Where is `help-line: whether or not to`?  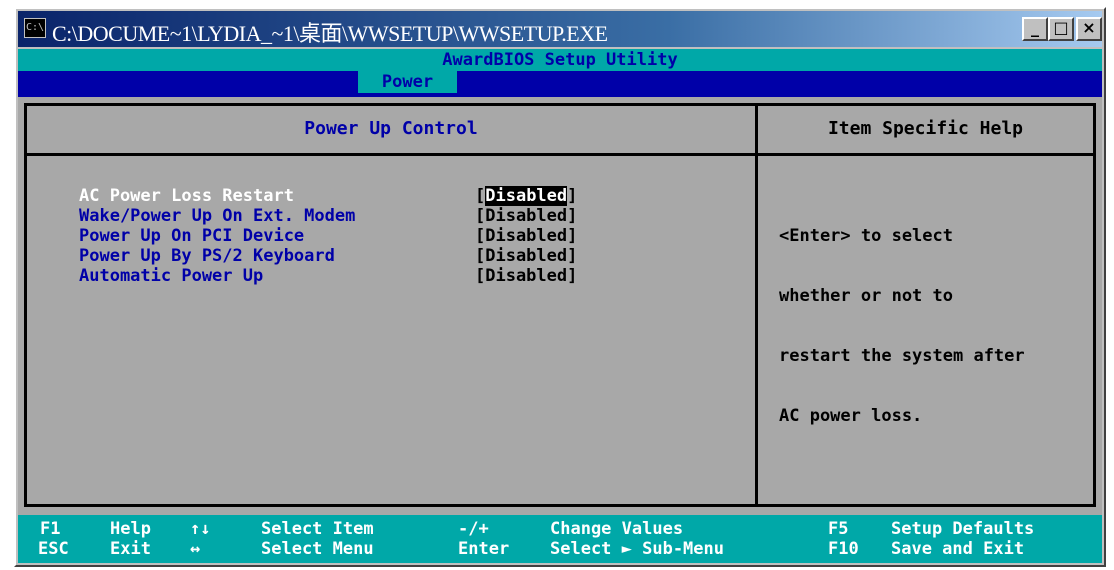 help-line: whether or not to is located at coordinates (866, 296).